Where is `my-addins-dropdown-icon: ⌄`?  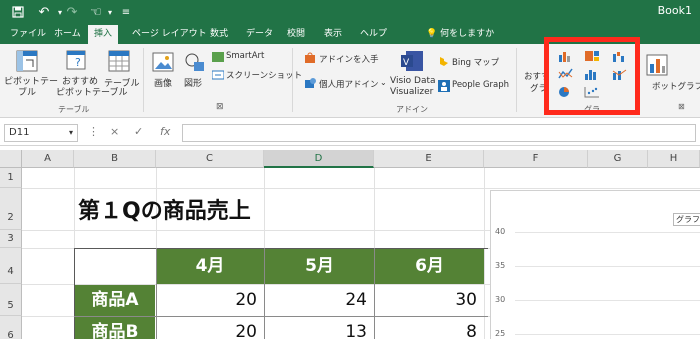
my-addins-dropdown-icon: ⌄ is located at coordinates (383, 82).